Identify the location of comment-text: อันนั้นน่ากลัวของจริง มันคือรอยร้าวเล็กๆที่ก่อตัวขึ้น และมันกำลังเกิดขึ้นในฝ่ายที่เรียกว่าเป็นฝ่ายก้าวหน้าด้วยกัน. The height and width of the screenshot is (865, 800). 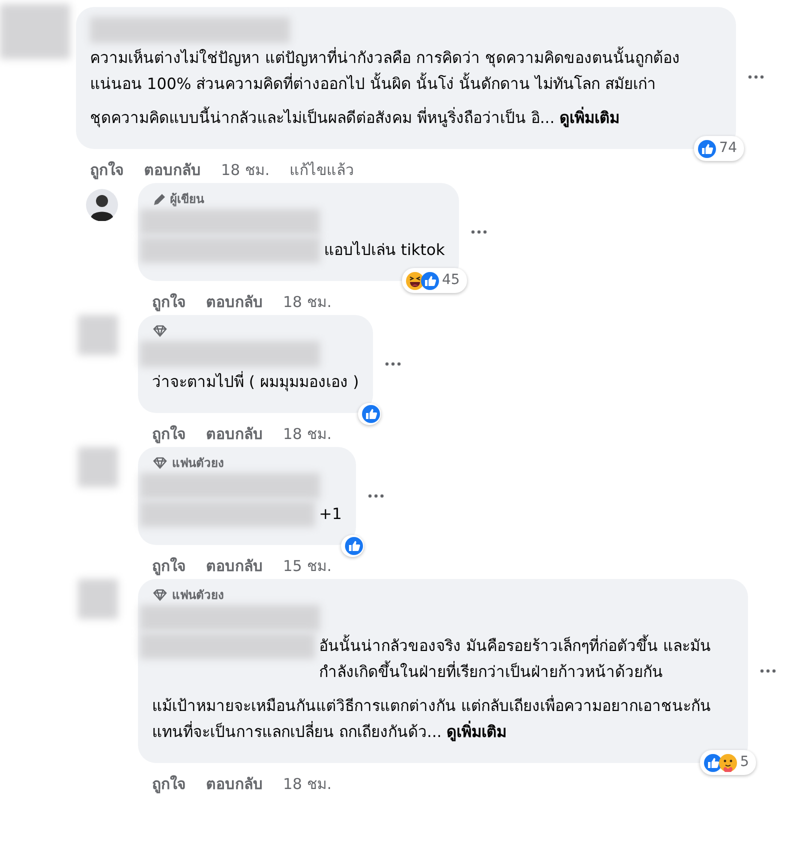
(526, 659).